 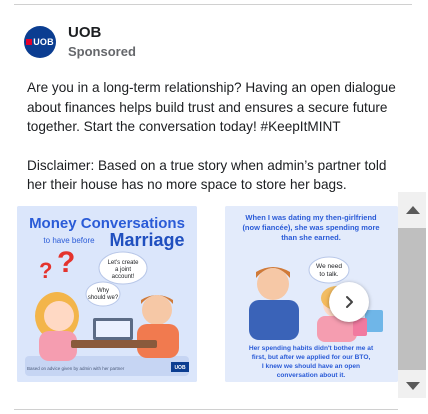 I want to click on scroll-down-arrow-icon, so click(x=413, y=386).